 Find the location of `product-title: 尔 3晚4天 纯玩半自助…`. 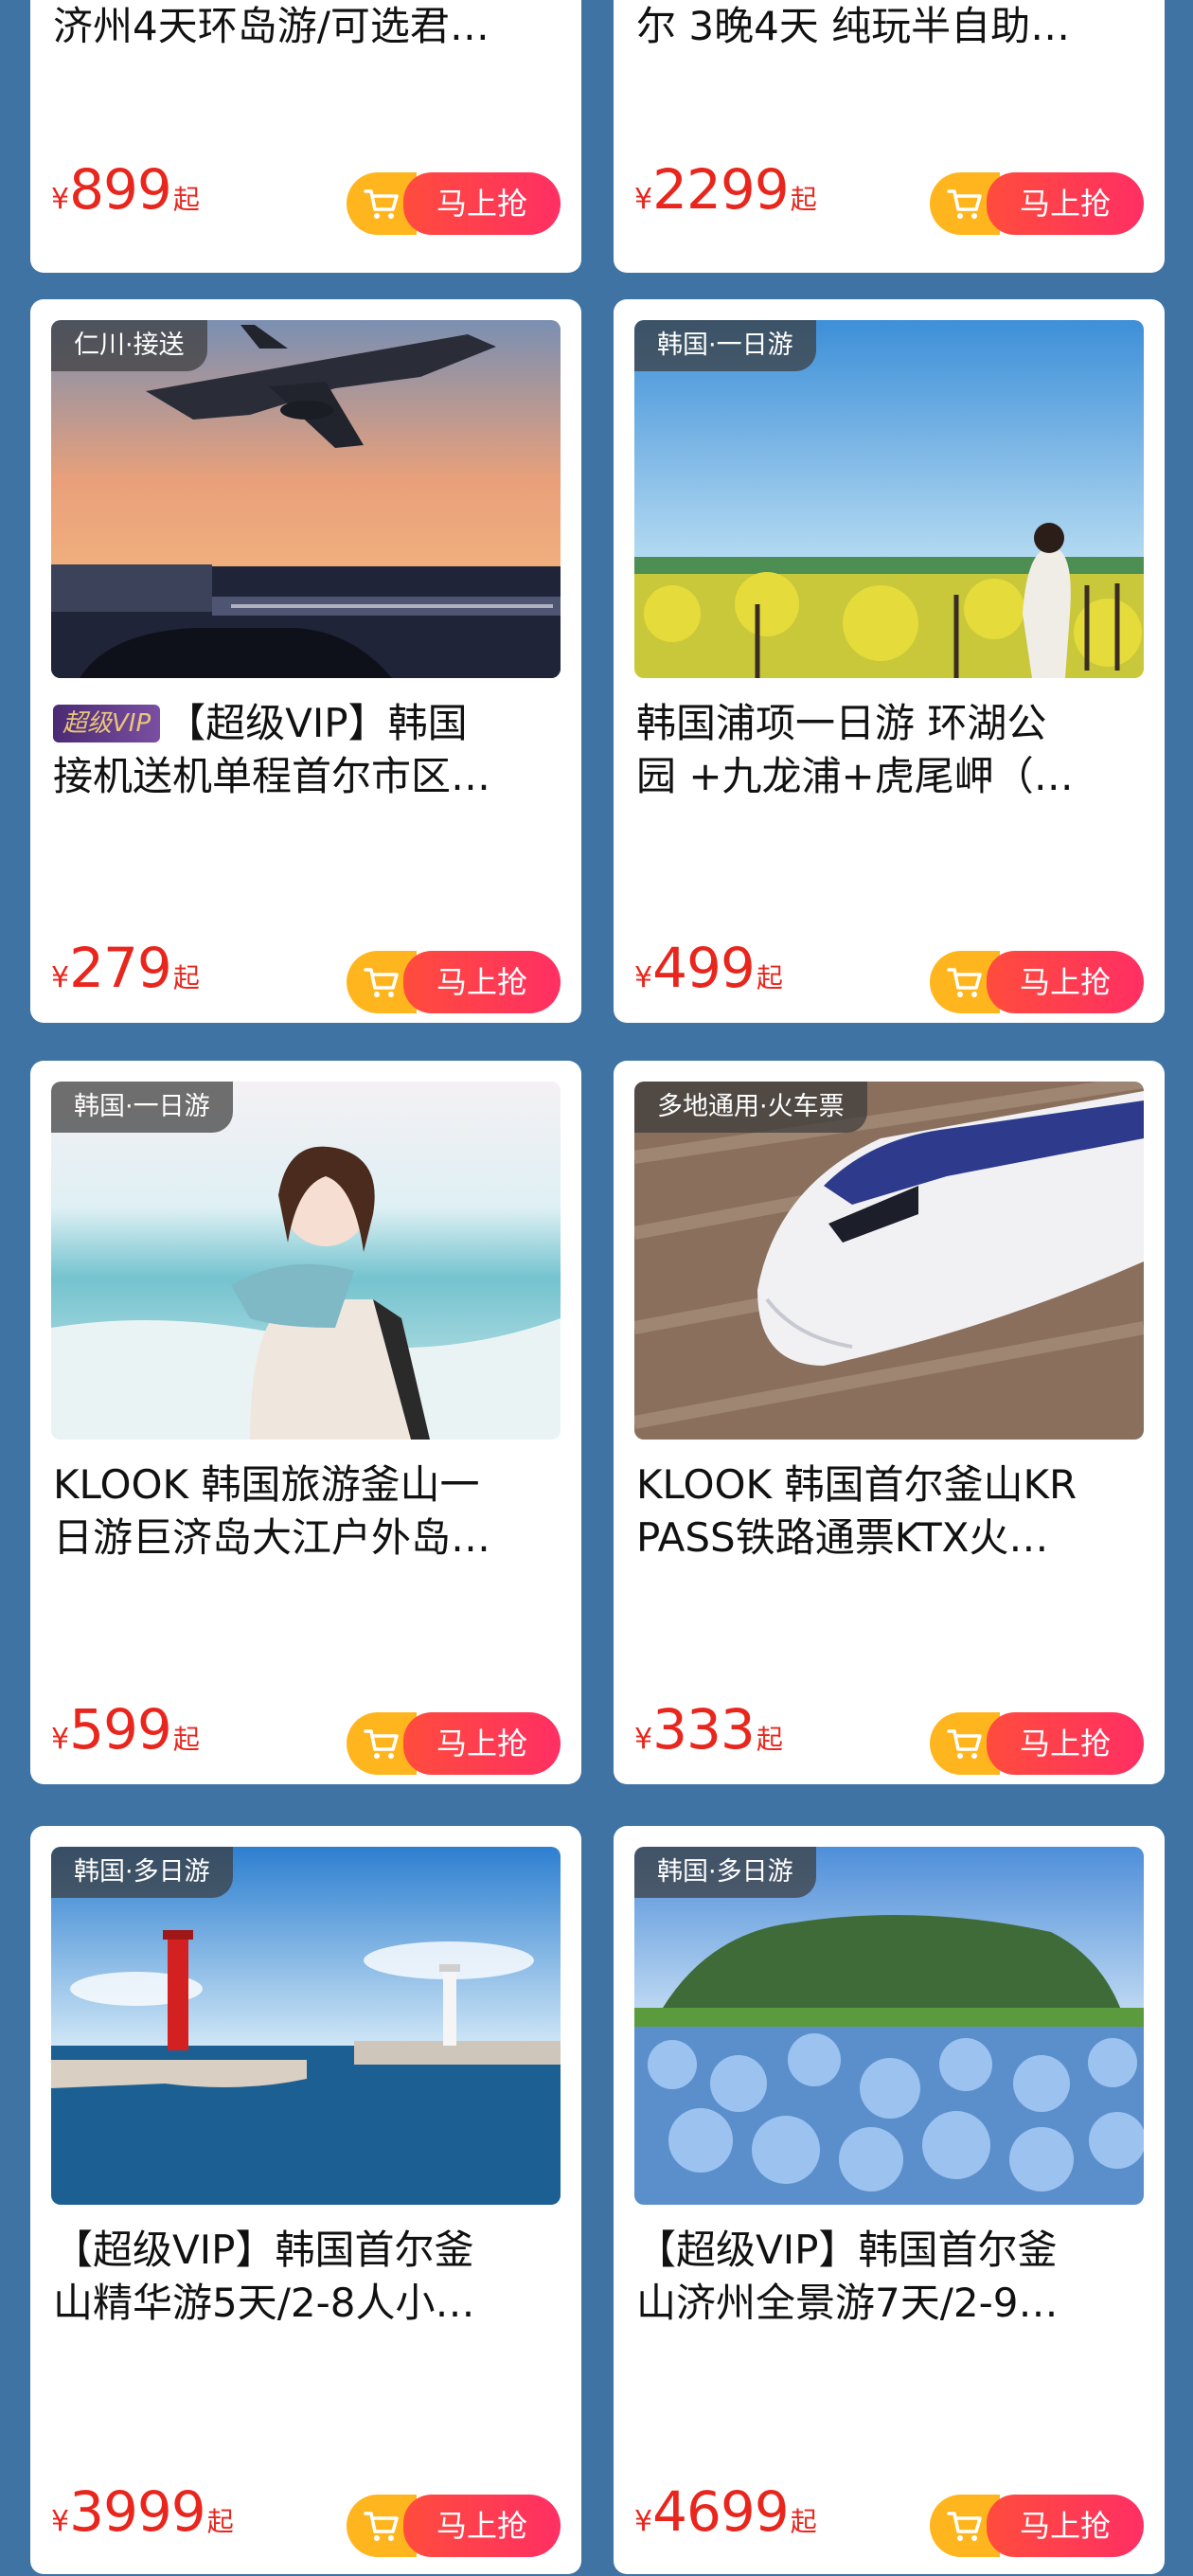

product-title: 尔 3晚4天 纯玩半自助… is located at coordinates (853, 26).